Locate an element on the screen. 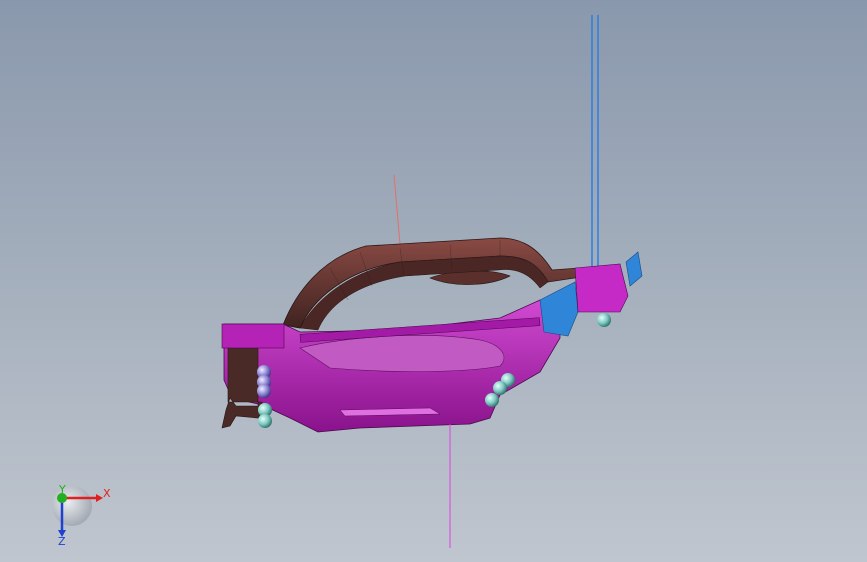  triad-x-arrow is located at coordinates (99, 498).